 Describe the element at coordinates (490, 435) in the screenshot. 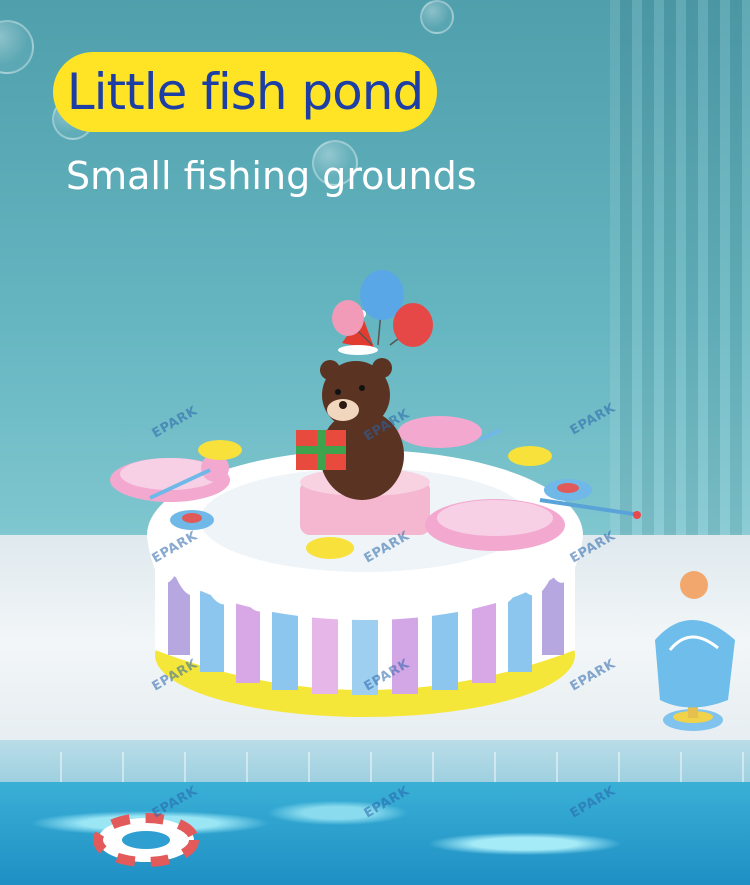

I see `fishing-rod` at that location.